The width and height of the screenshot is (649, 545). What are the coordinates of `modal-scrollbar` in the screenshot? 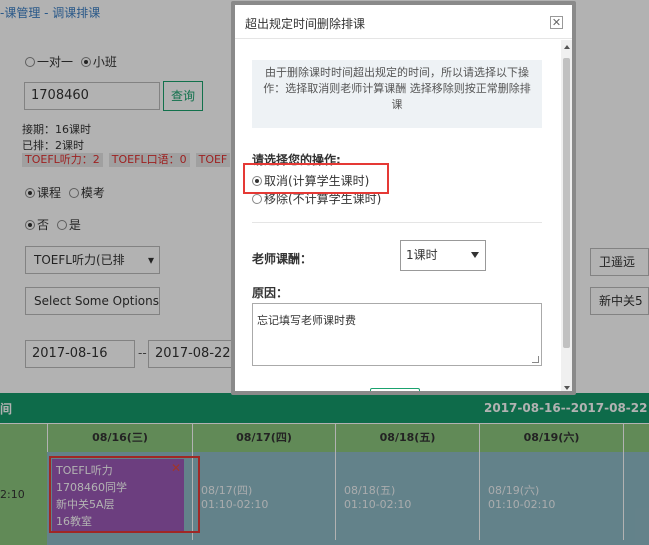 It's located at (566, 215).